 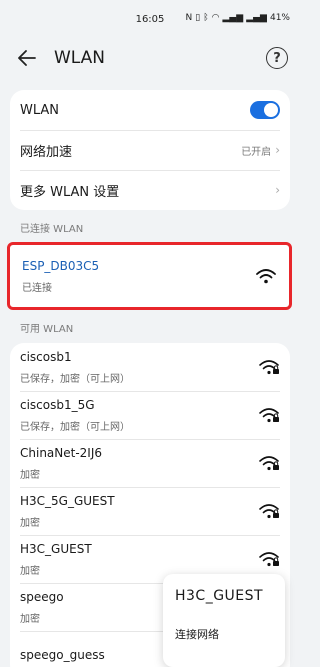 I want to click on network-boost-row: 网络加速 已开启 ›, so click(x=150, y=150).